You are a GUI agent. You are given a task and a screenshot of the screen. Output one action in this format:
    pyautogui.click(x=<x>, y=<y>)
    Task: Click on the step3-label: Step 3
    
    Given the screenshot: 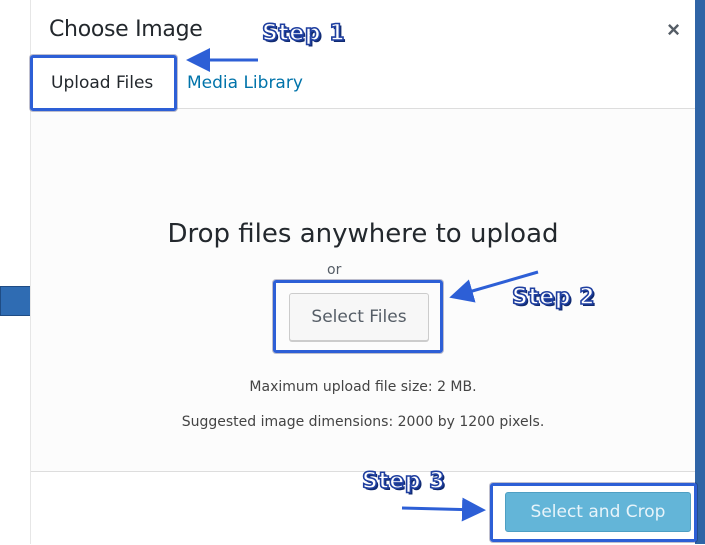 What is the action you would take?
    pyautogui.click(x=403, y=481)
    